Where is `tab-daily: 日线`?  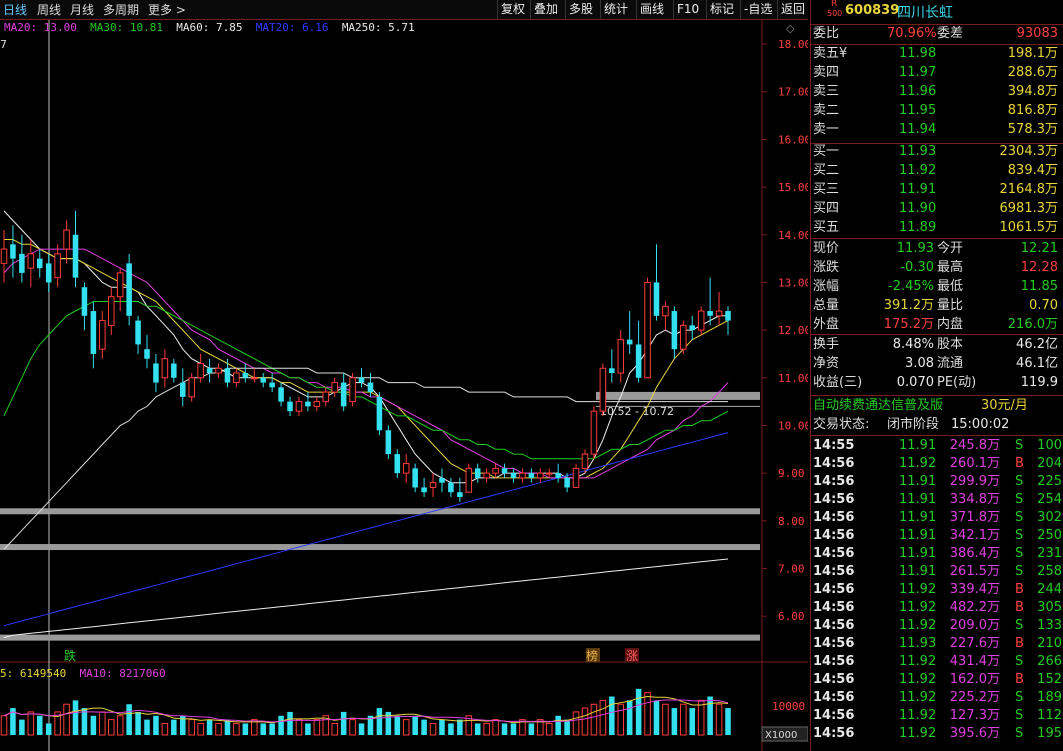
tab-daily: 日线 is located at coordinates (15, 9).